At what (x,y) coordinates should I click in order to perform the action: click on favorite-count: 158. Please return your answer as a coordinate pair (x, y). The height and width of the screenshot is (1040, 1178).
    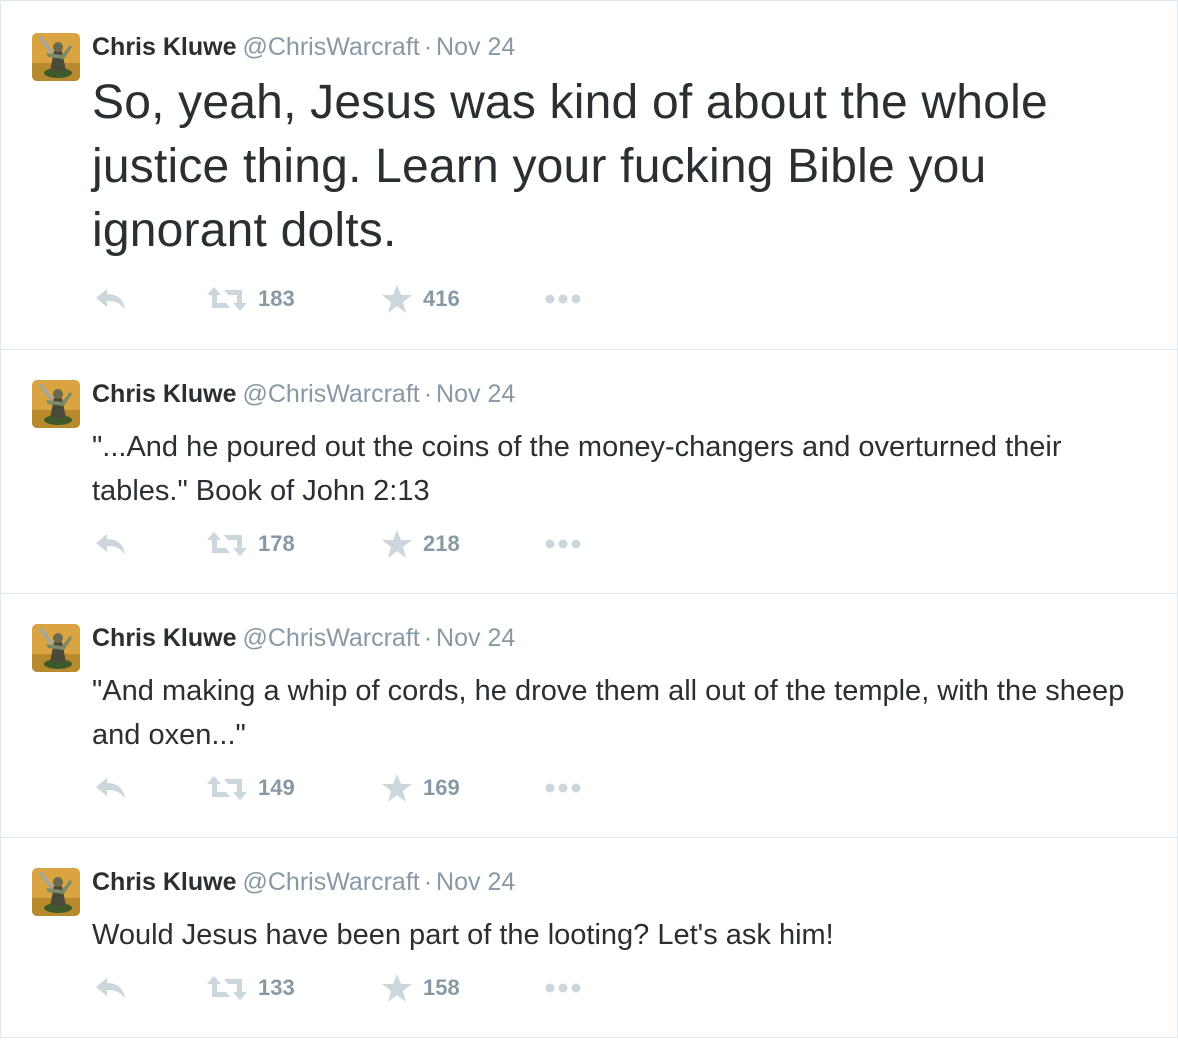
    Looking at the image, I should click on (441, 987).